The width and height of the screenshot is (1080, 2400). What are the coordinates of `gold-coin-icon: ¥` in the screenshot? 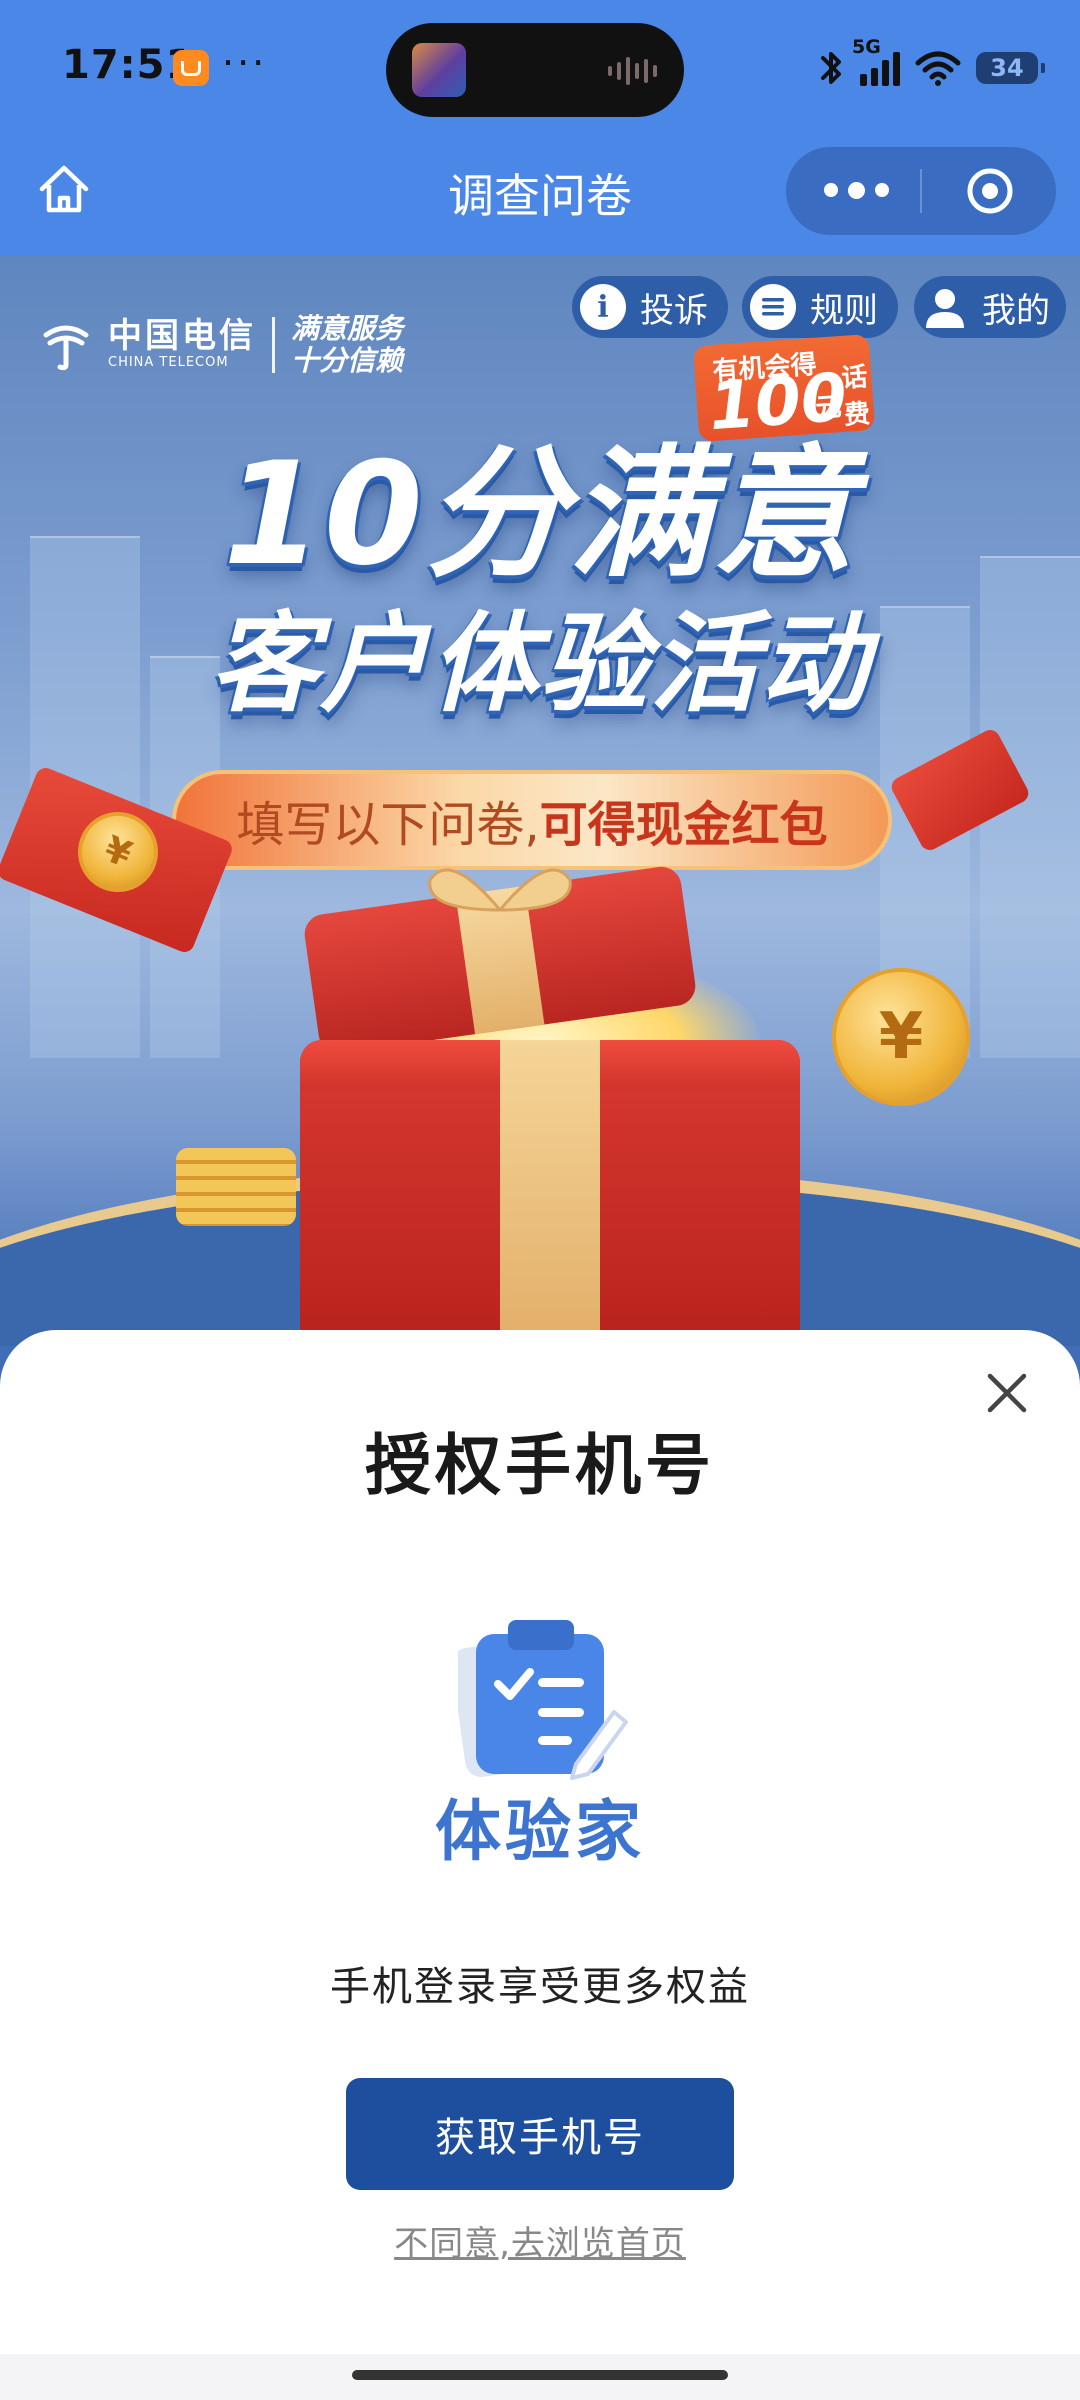 It's located at (901, 1037).